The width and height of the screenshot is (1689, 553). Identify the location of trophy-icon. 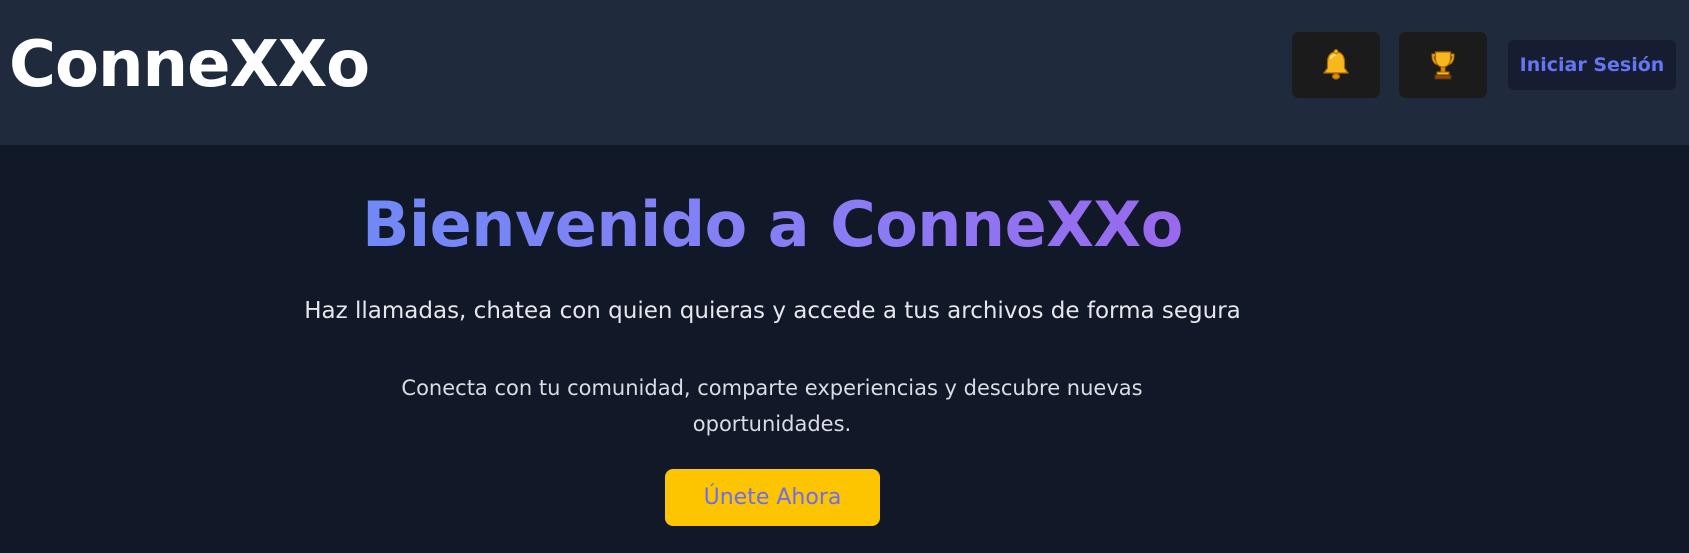
(1443, 65).